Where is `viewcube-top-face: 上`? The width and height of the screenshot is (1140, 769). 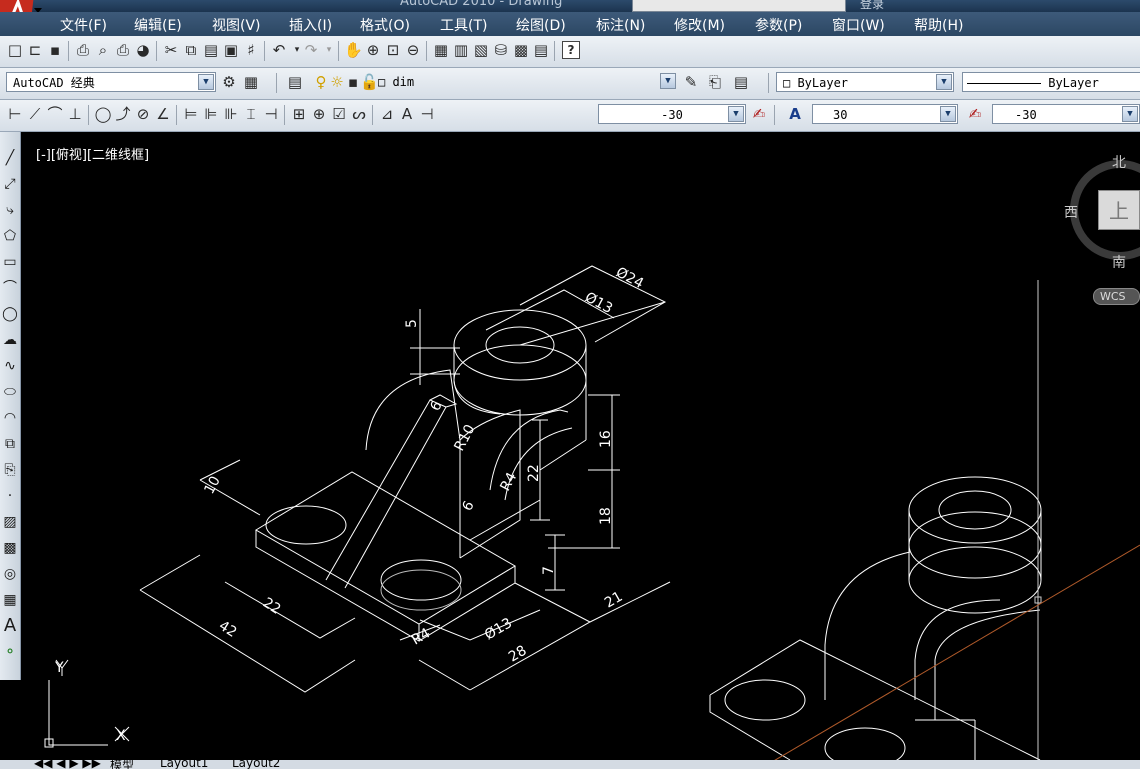
viewcube-top-face: 上 is located at coordinates (1119, 210).